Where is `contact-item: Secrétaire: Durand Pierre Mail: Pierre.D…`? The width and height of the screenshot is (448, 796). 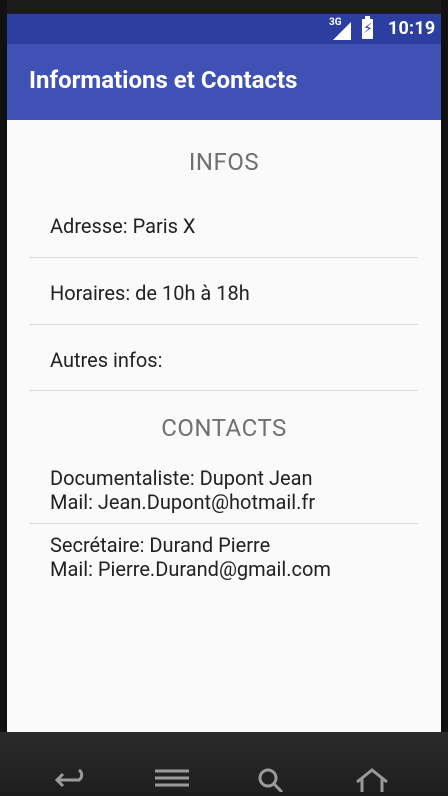
contact-item: Secrétaire: Durand Pierre Mail: Pierre.D… is located at coordinates (190, 557).